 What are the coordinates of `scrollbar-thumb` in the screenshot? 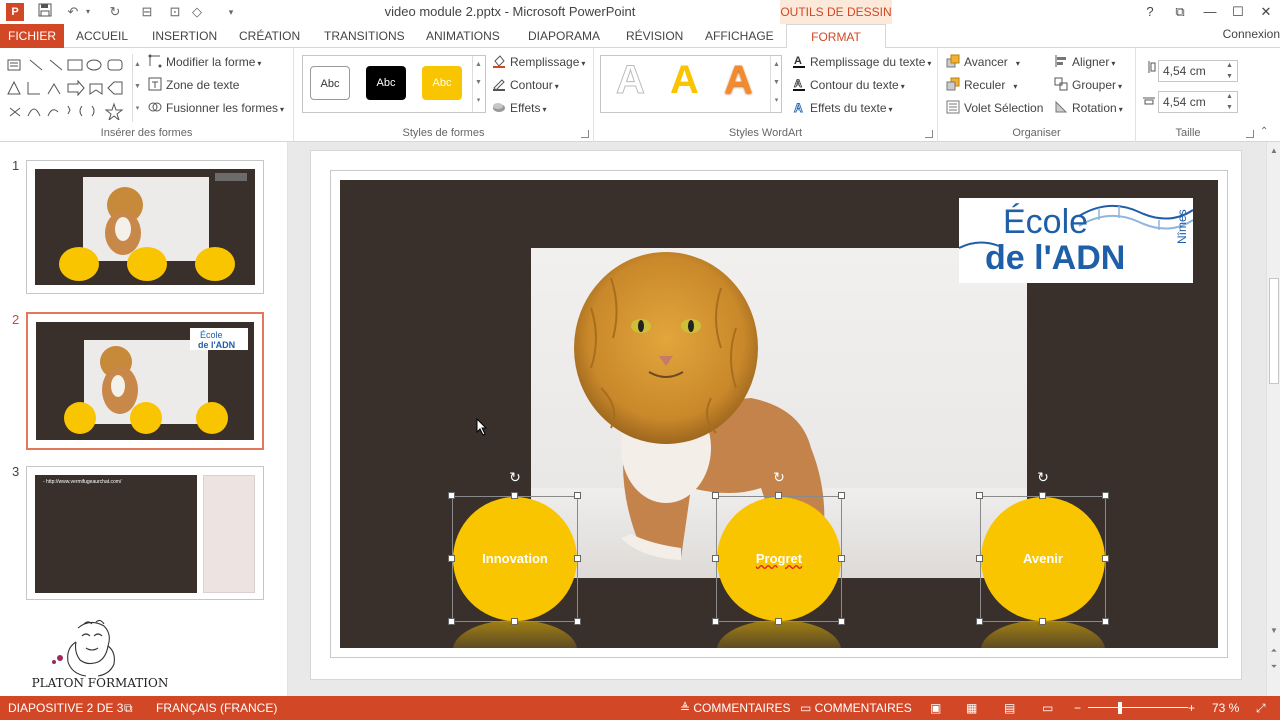 It's located at (1274, 331).